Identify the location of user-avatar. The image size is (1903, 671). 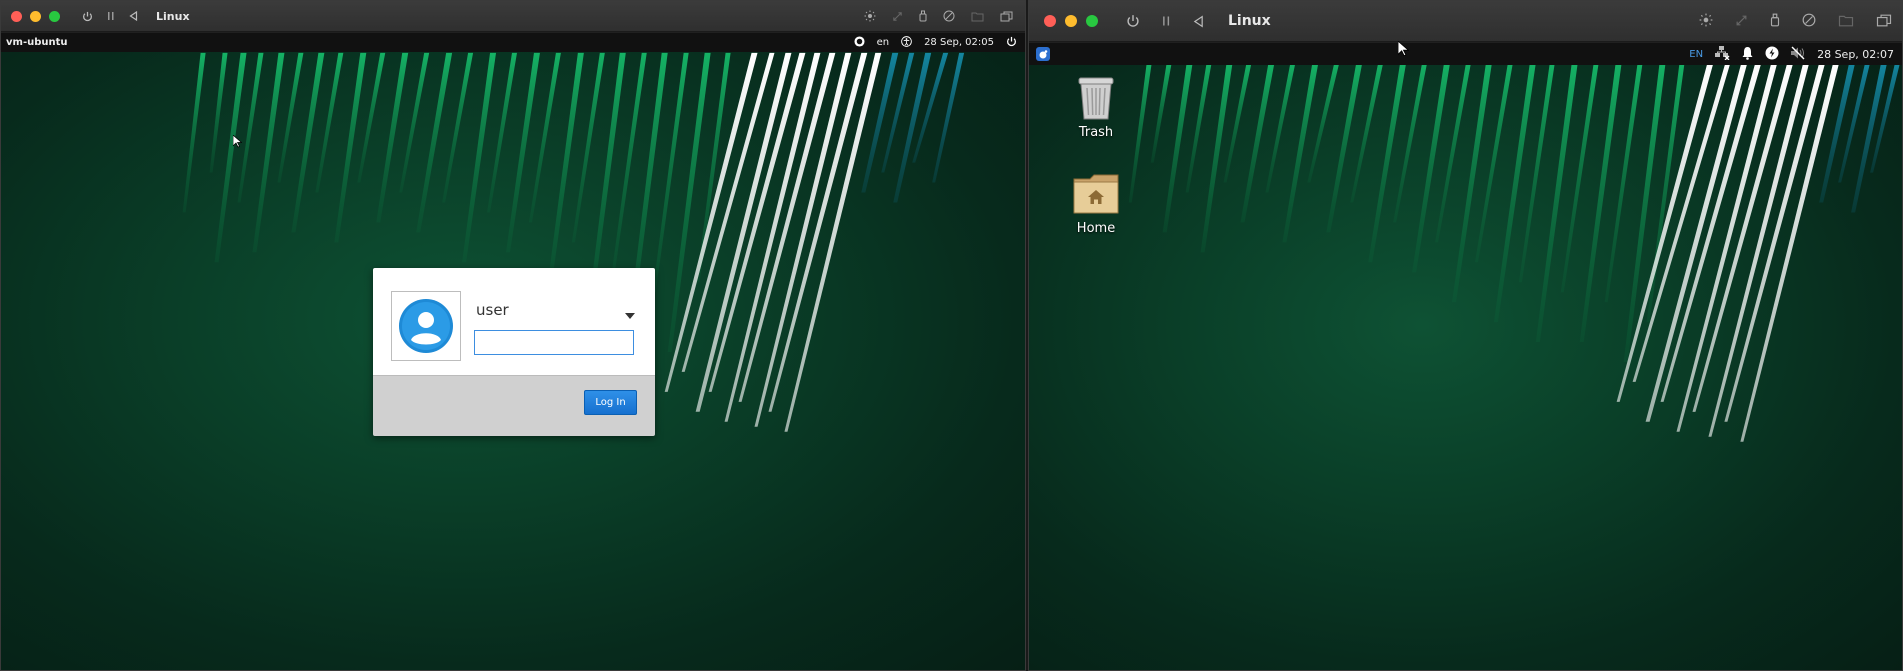
(426, 326).